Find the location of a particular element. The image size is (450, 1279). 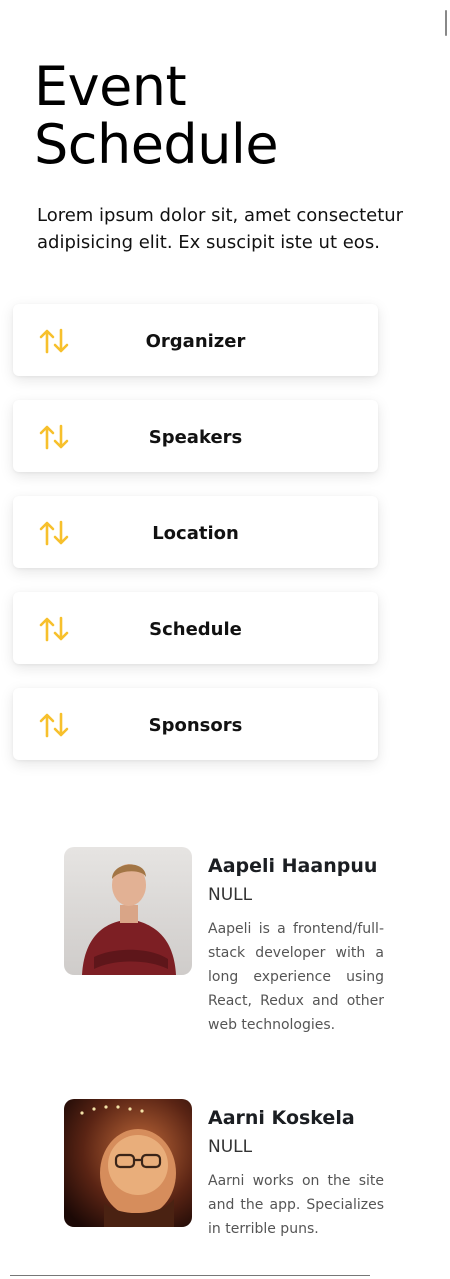

nav-label-speakers: Speakers is located at coordinates (195, 437).